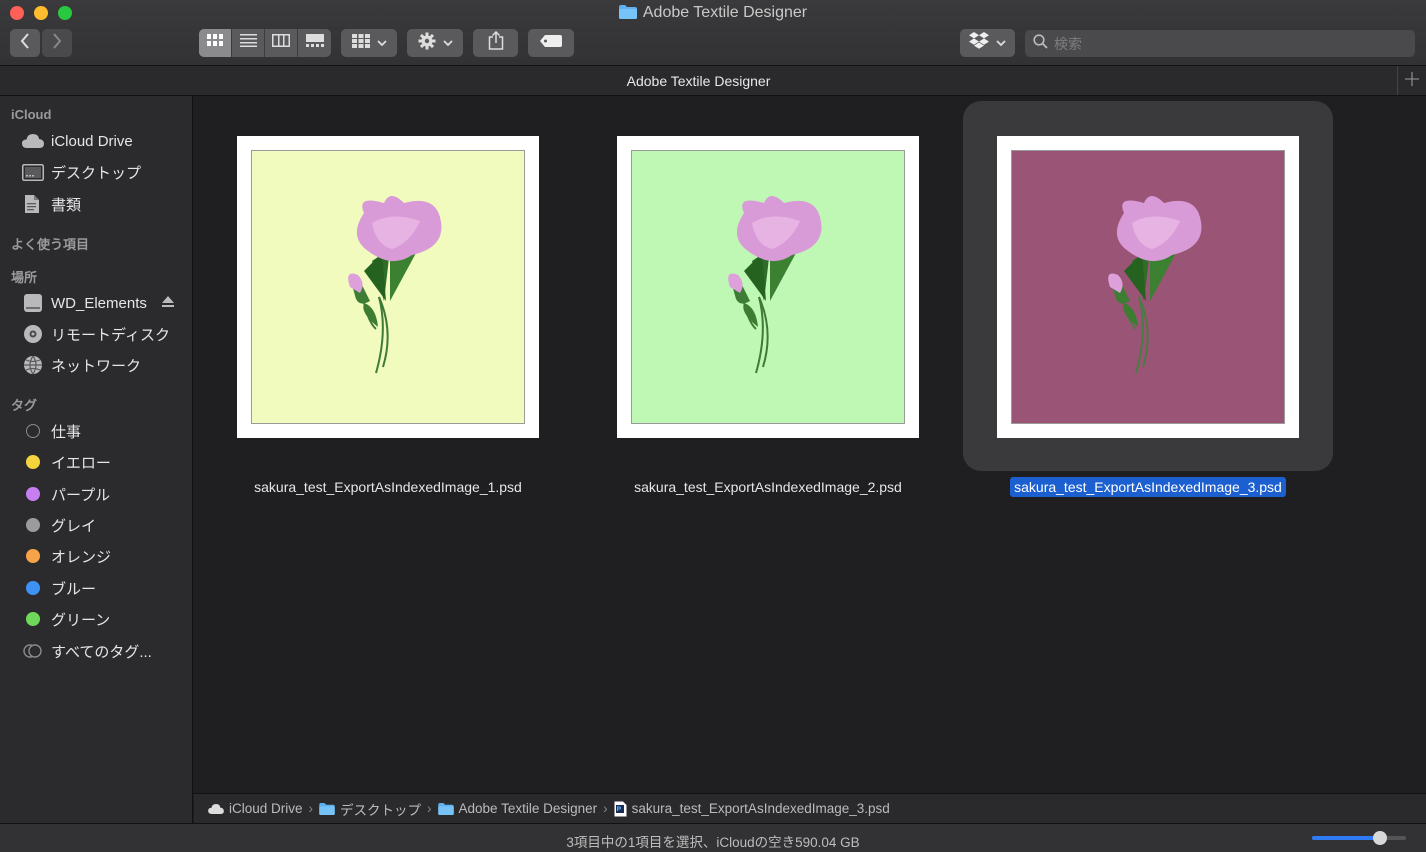  Describe the element at coordinates (1224, 43) in the screenshot. I see `search-input` at that location.